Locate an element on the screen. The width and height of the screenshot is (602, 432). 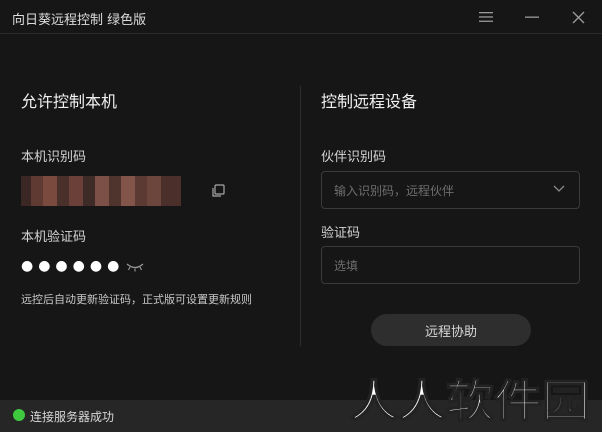
partner-id-input: 输入识别码，远程伙伴 is located at coordinates (450, 190).